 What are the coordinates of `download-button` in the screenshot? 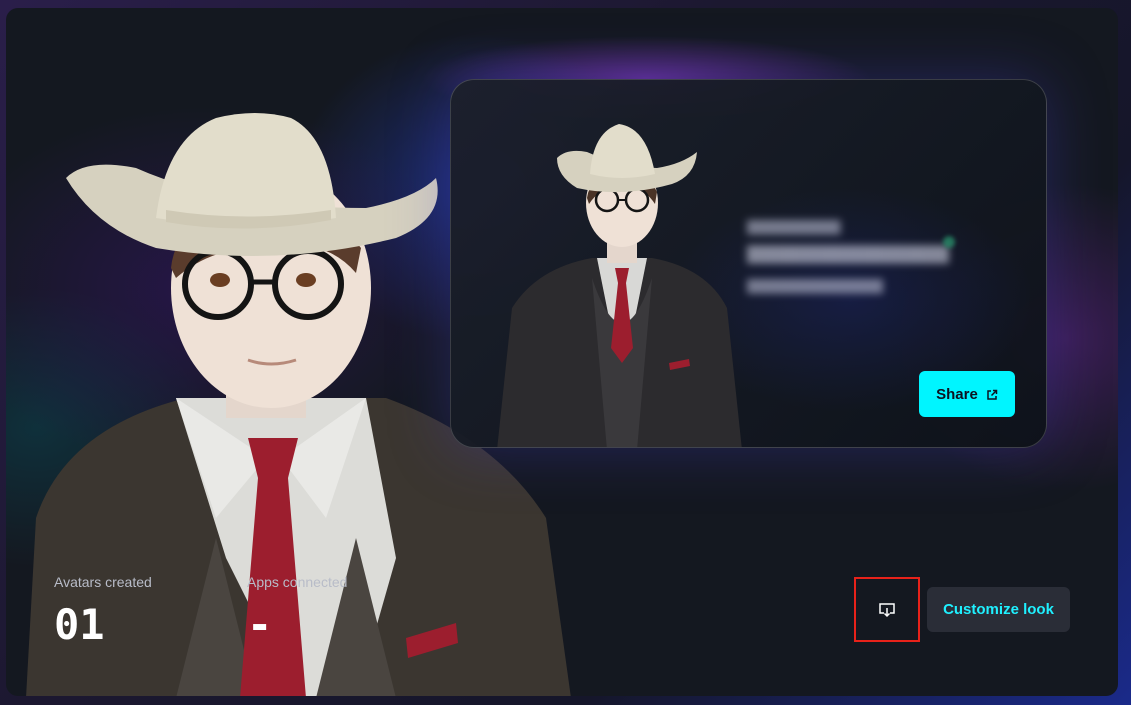 It's located at (887, 609).